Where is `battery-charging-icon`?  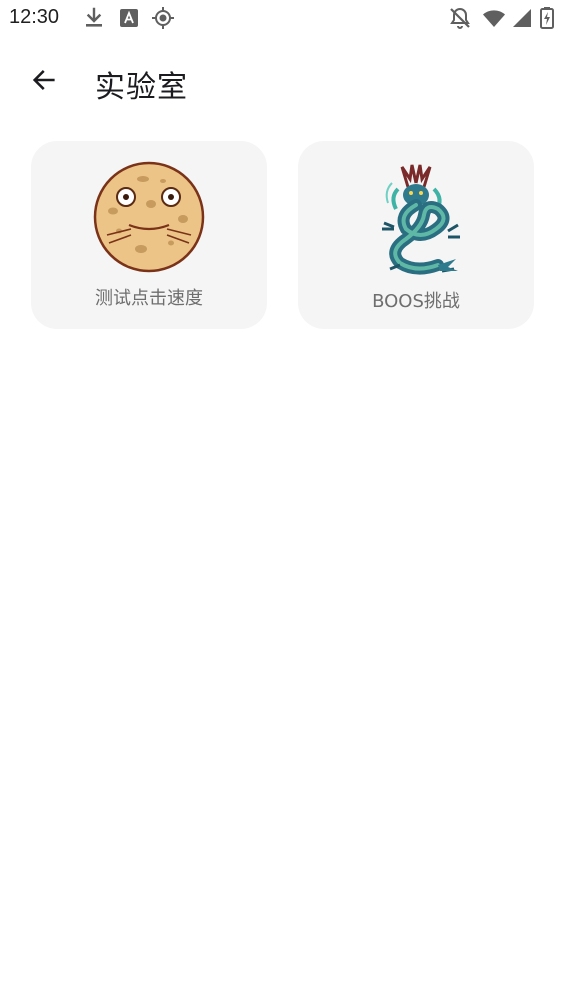 battery-charging-icon is located at coordinates (547, 18).